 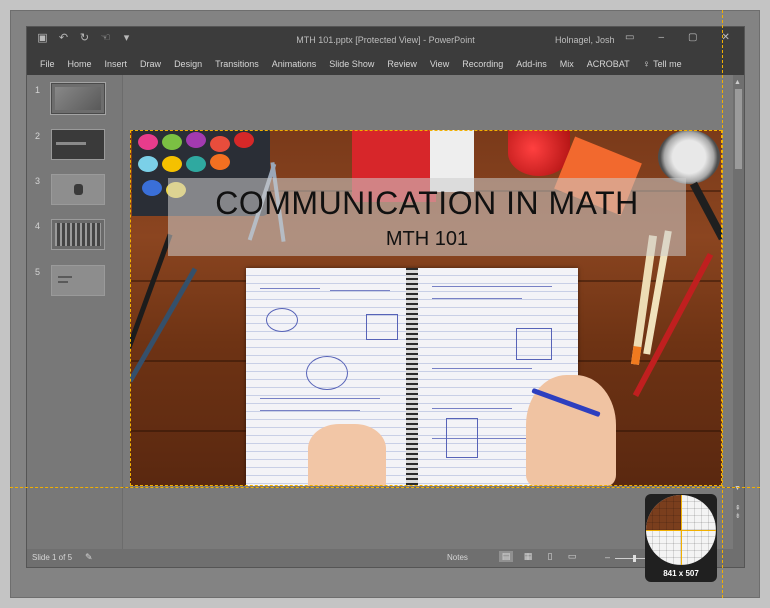 What do you see at coordinates (38, 226) in the screenshot?
I see `thumbnail-number: 4` at bounding box center [38, 226].